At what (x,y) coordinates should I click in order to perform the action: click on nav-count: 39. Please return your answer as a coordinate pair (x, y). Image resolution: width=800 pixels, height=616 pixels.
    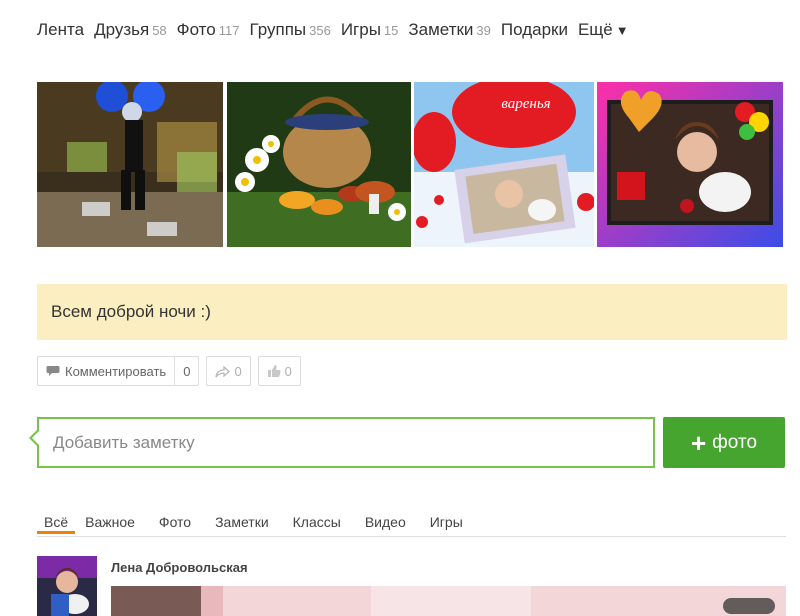
    Looking at the image, I should click on (483, 30).